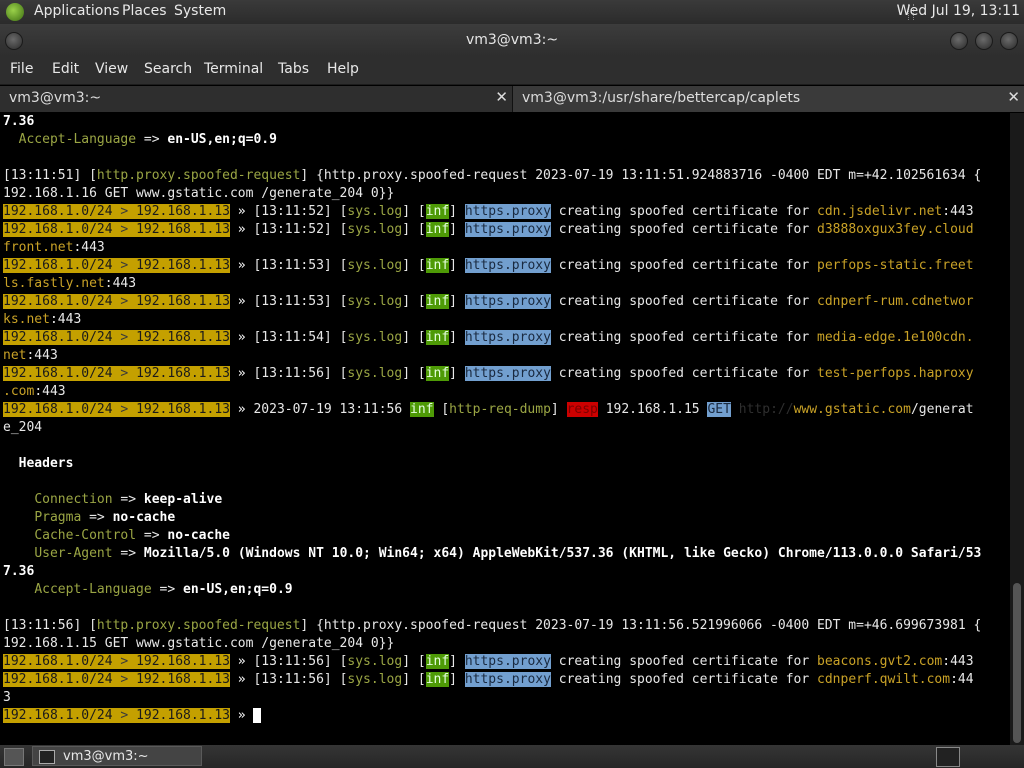  I want to click on maximize-icon, so click(984, 41).